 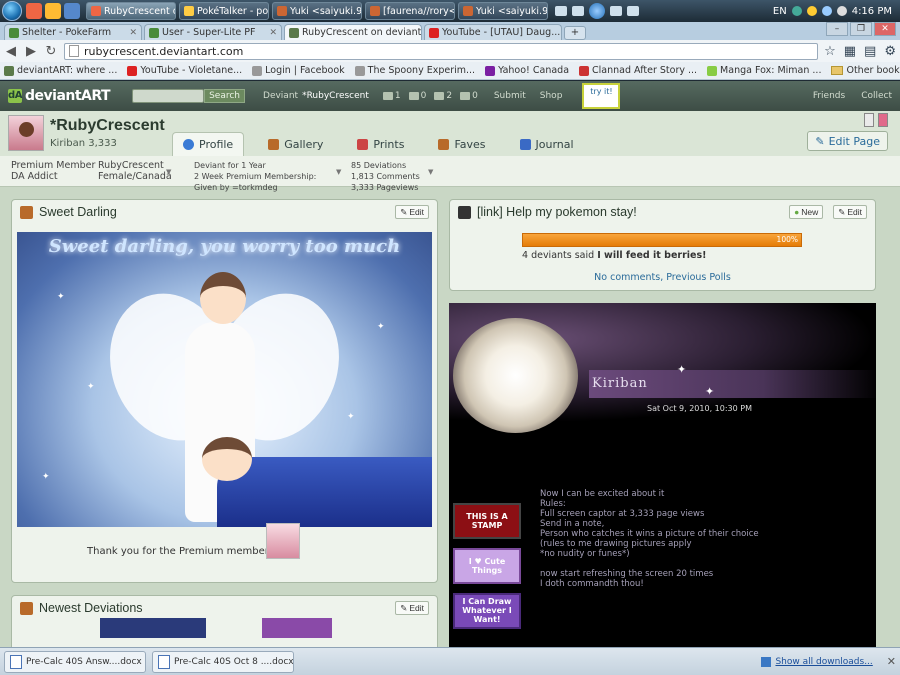 I want to click on tab-super-lite: User - Super-Lite PF ✕, so click(x=213, y=32).